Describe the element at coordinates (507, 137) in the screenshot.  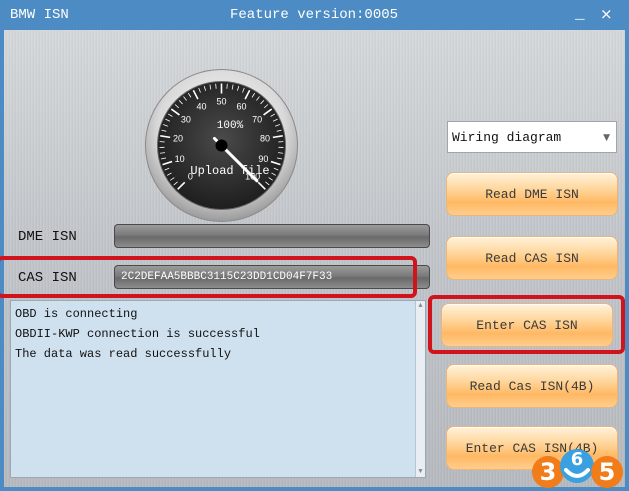
I see `dropdown-selected: Wiring diagram` at that location.